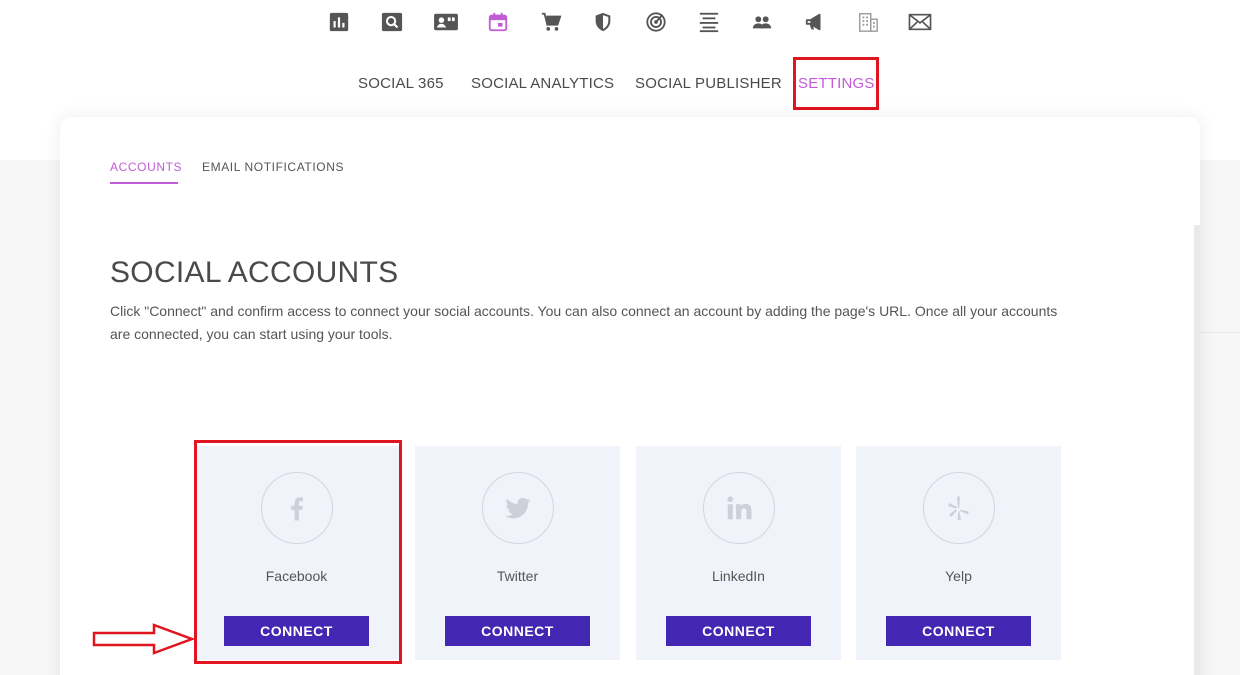  I want to click on target-icon, so click(656, 22).